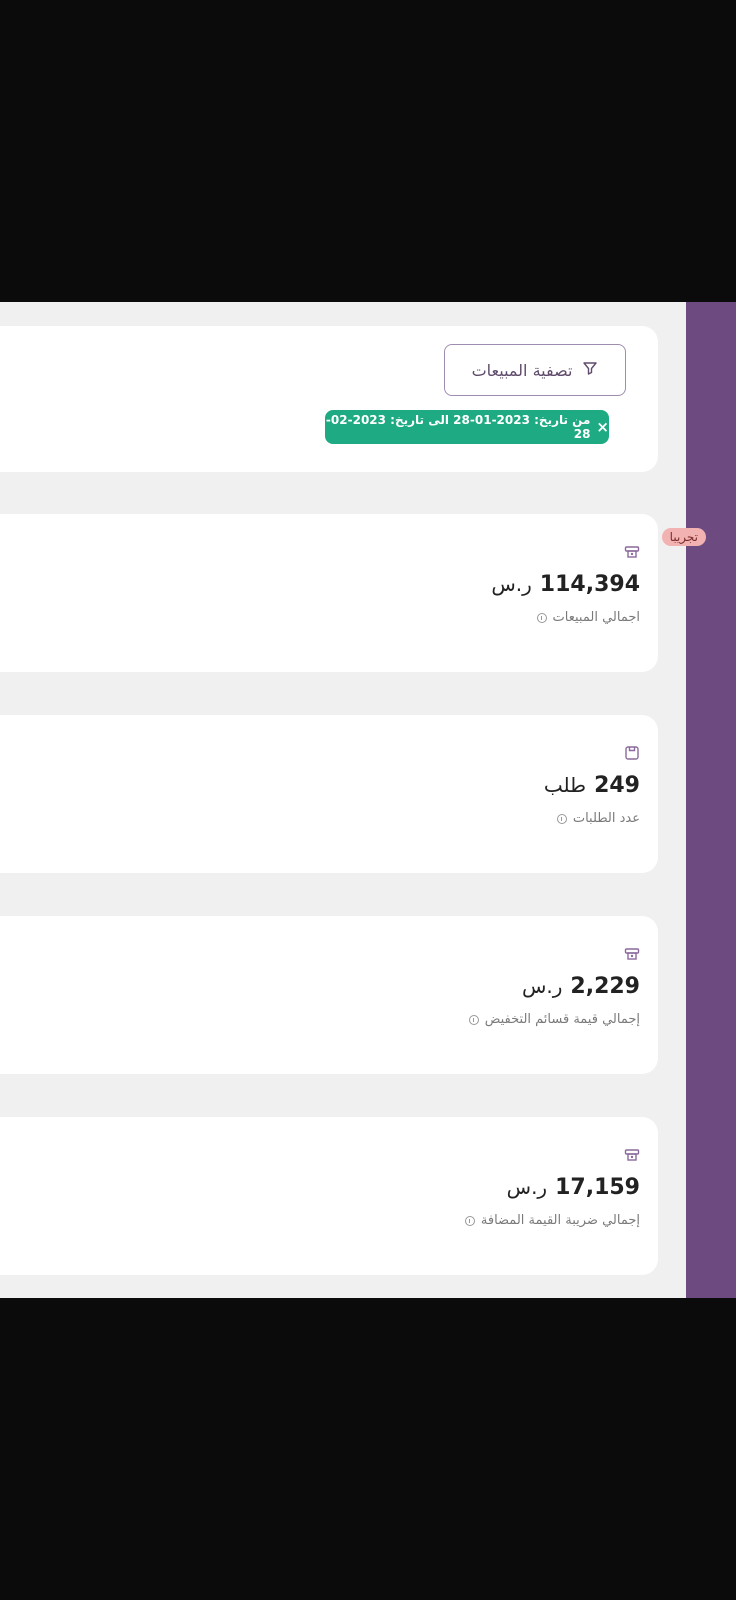 The image size is (736, 1600). Describe the element at coordinates (329, 593) in the screenshot. I see `stat-card-total-sales: 114,394 ر.س اجمالي المبيعات` at that location.